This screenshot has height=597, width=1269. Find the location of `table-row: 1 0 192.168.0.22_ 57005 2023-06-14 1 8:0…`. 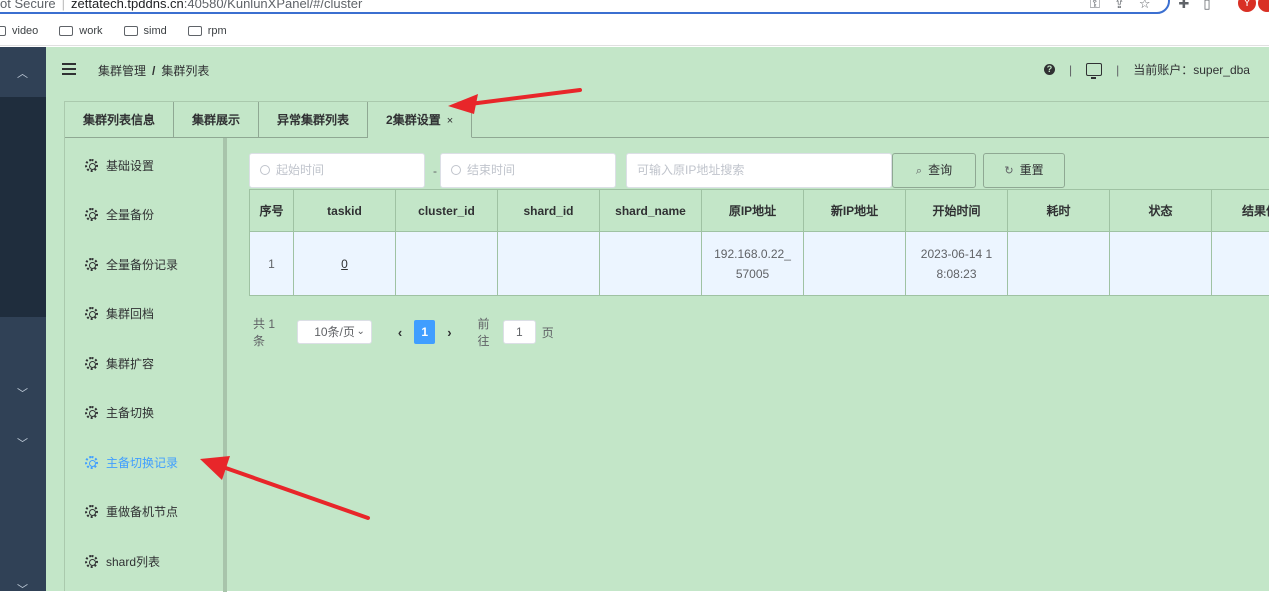

table-row: 1 0 192.168.0.22_ 57005 2023-06-14 1 8:0… is located at coordinates (759, 264).